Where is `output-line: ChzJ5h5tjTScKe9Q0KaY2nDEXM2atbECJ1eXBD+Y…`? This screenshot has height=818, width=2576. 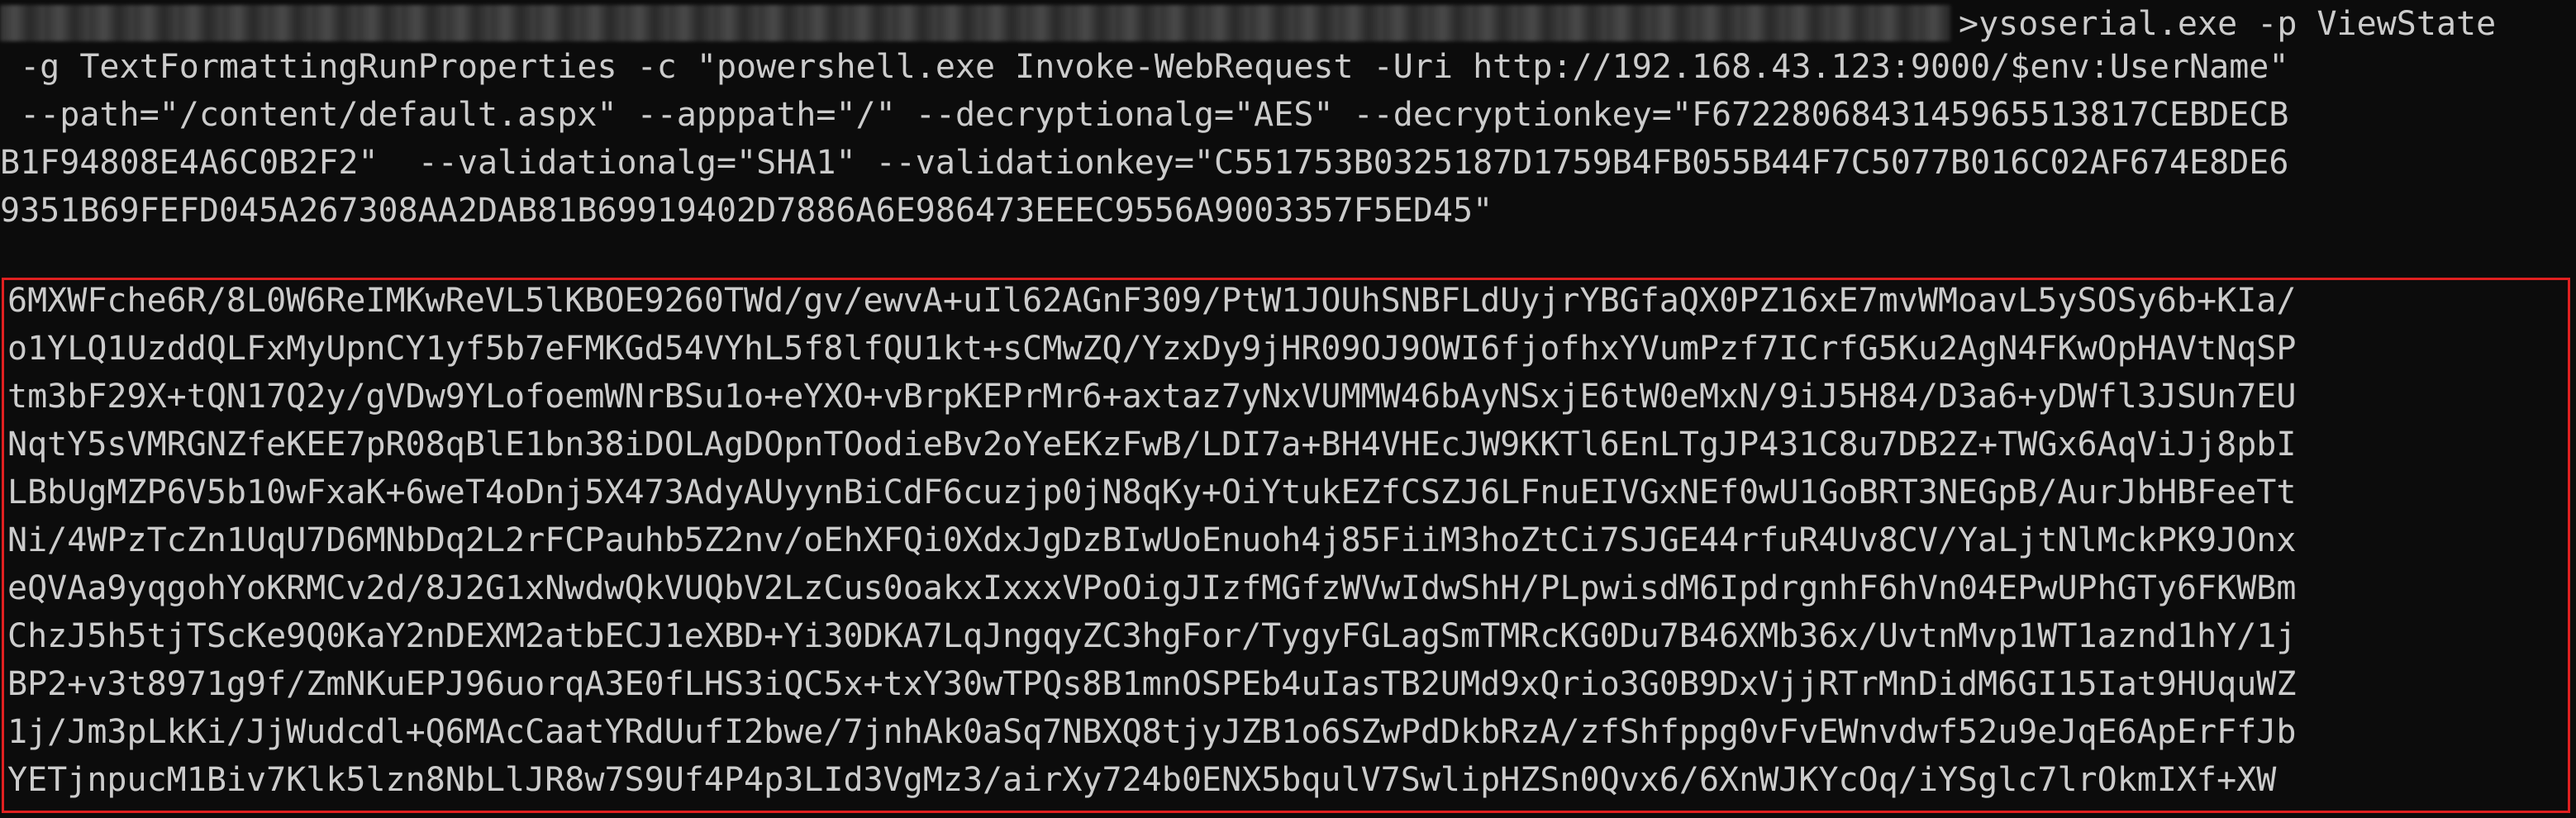
output-line: ChzJ5h5tjTScKe9Q0KaY2nDEXM2atbECJ1eXBD+Y… is located at coordinates (1152, 636).